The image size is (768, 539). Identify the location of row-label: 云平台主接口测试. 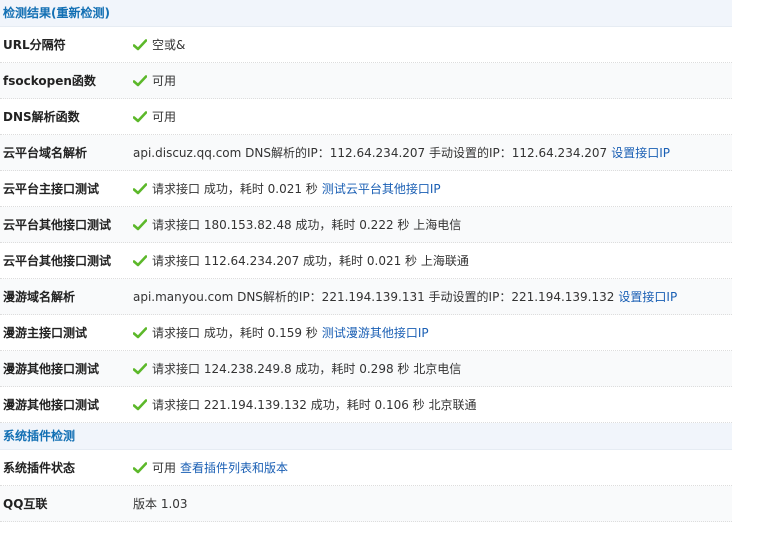
(51, 189).